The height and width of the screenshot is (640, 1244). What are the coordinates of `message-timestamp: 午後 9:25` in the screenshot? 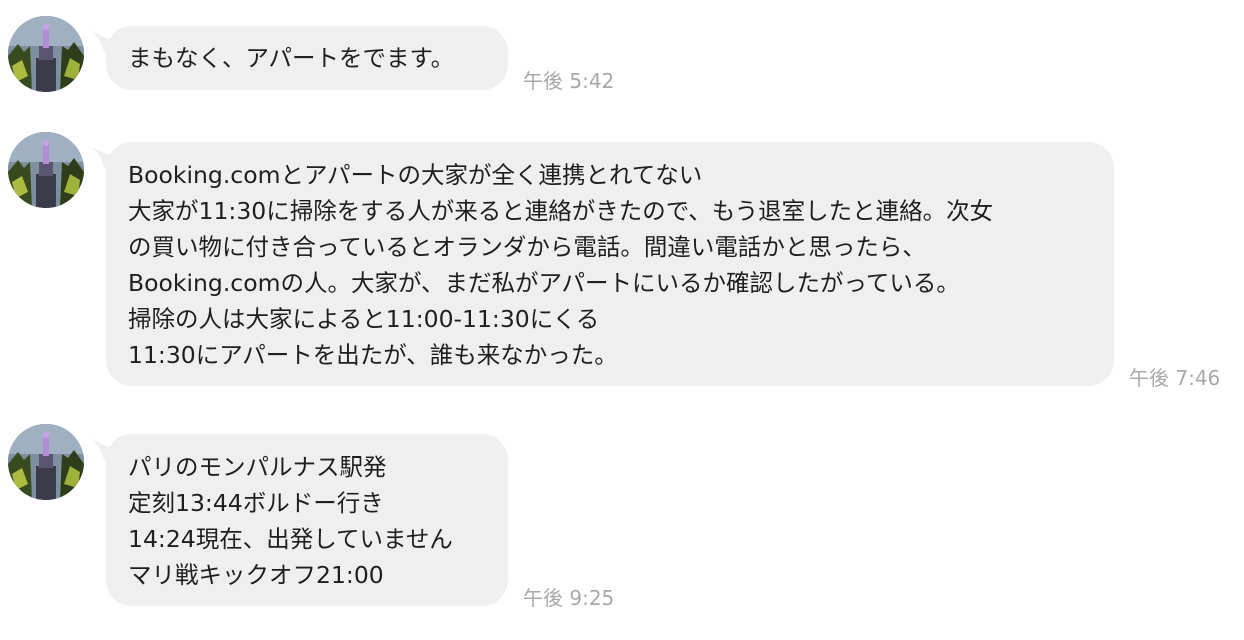 It's located at (569, 598).